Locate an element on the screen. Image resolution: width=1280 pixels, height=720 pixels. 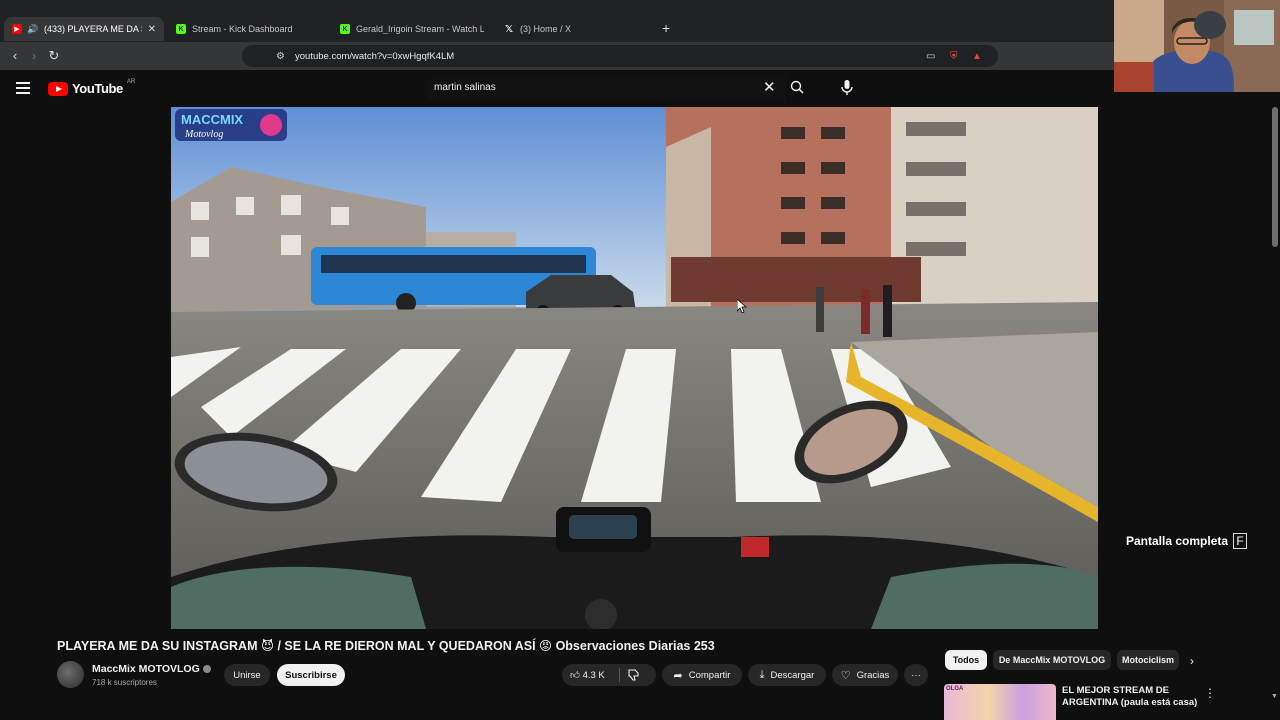
youtube-wordmark: YouTube is located at coordinates (97, 88).